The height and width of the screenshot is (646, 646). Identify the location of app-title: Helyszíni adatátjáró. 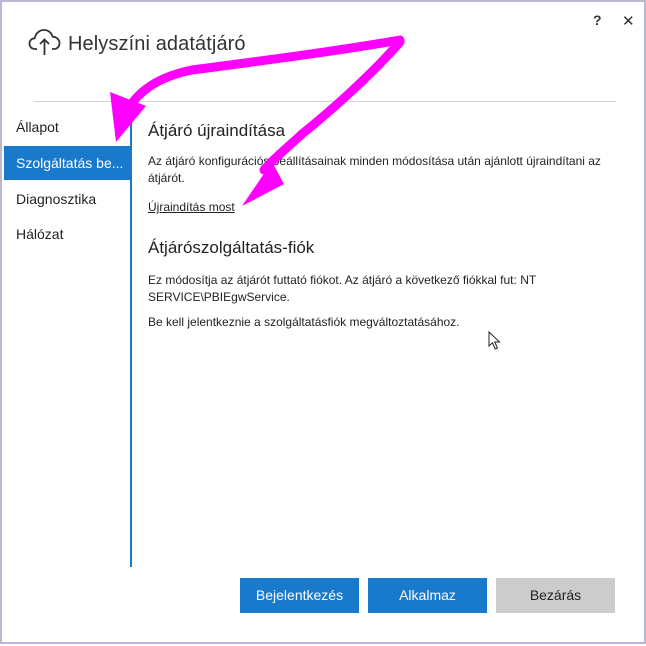
(157, 43).